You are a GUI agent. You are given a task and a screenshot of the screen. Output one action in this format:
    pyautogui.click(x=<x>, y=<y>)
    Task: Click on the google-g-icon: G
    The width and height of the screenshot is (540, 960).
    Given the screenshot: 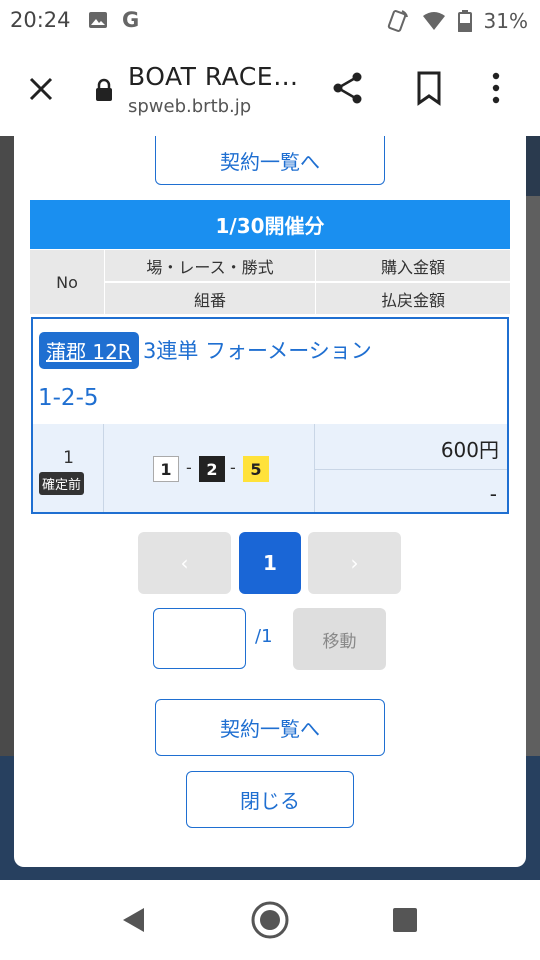 What is the action you would take?
    pyautogui.click(x=131, y=20)
    